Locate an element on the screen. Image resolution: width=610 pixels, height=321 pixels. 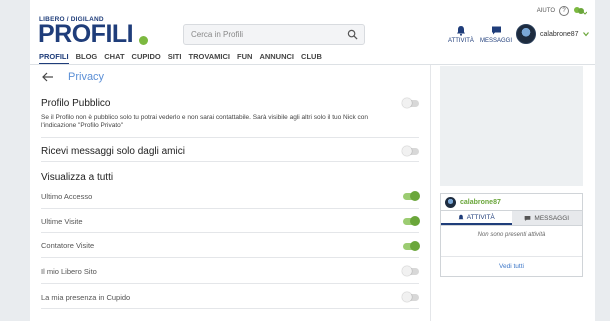
activity-label: ATTIVITÀ is located at coordinates (461, 41).